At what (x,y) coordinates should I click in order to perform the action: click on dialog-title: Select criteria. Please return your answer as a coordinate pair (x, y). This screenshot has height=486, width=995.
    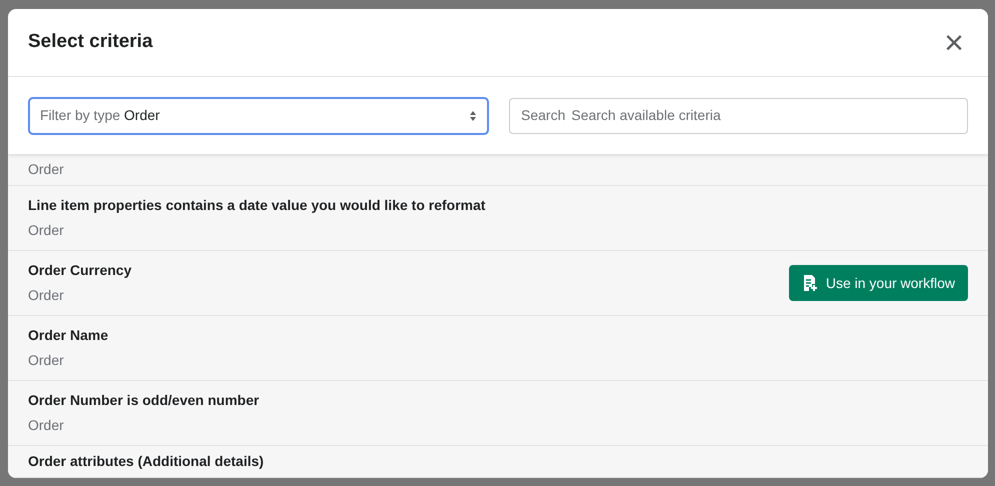
    Looking at the image, I should click on (90, 42).